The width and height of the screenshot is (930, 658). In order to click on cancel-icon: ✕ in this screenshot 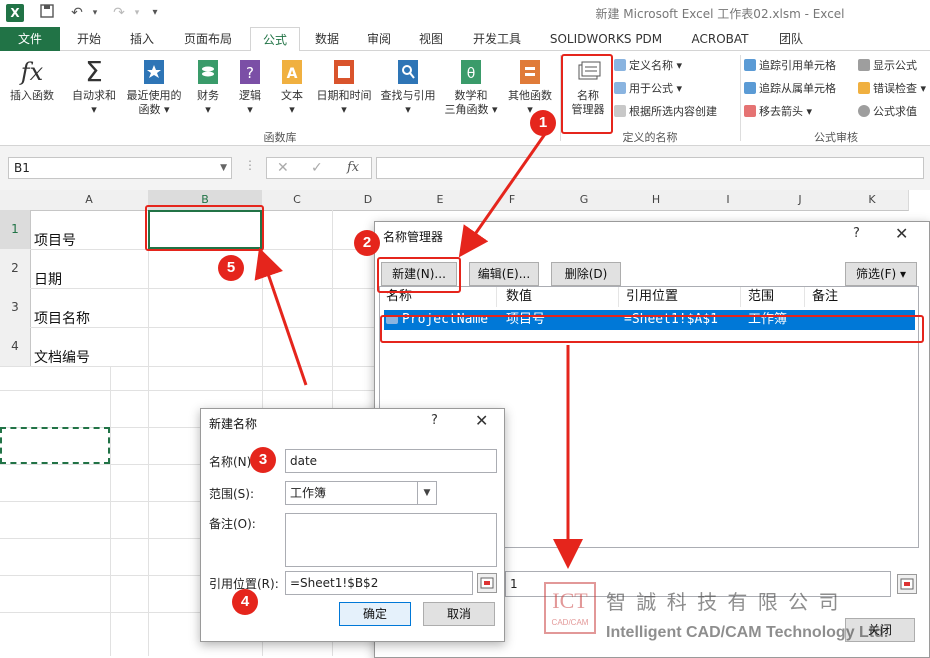, I will do `click(283, 168)`.